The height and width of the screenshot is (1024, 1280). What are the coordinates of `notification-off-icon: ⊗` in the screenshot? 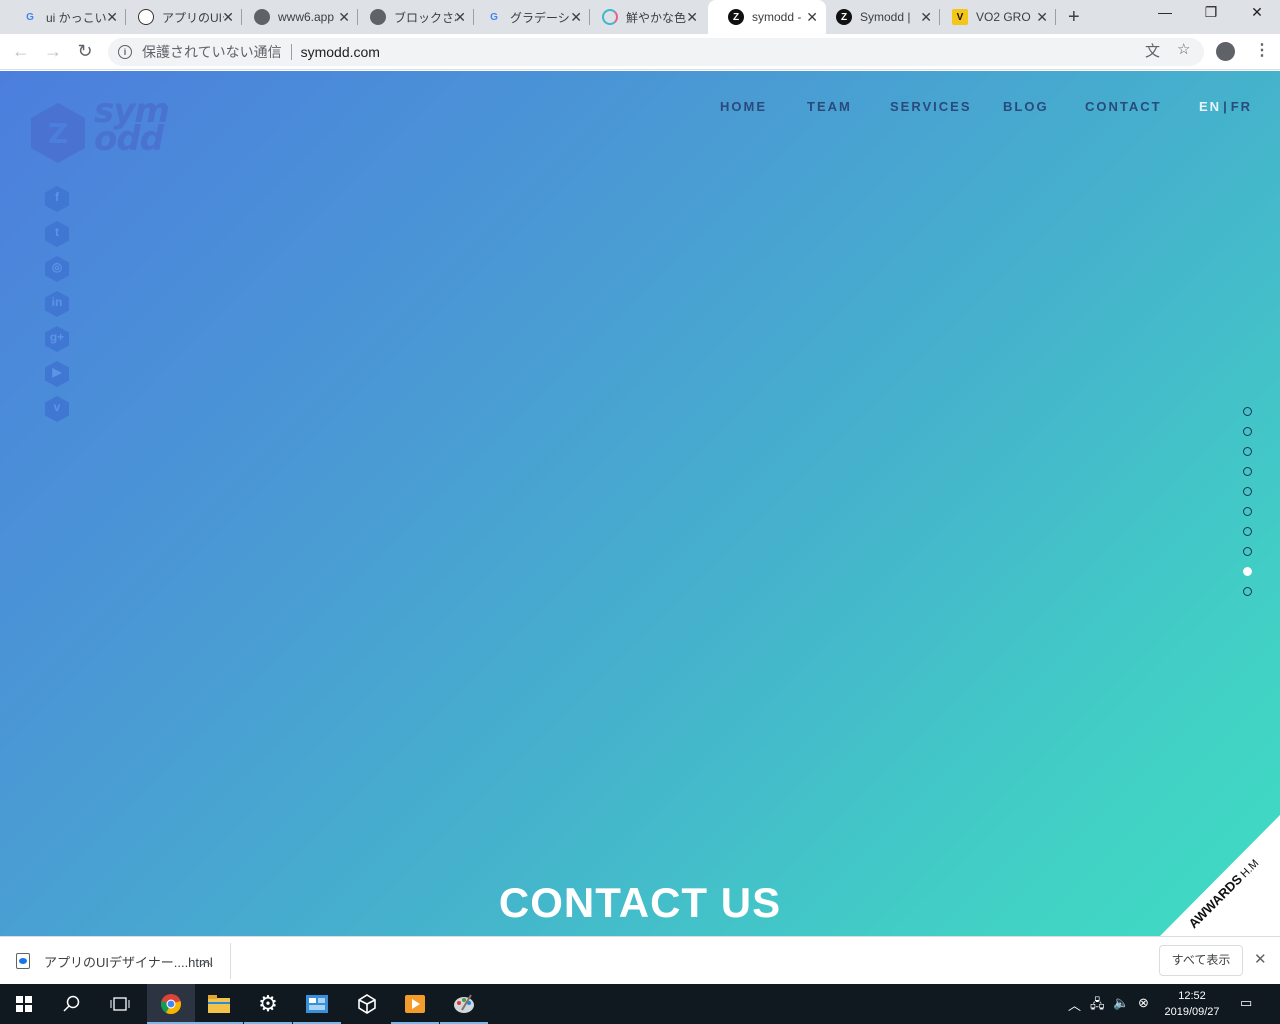 It's located at (1143, 1003).